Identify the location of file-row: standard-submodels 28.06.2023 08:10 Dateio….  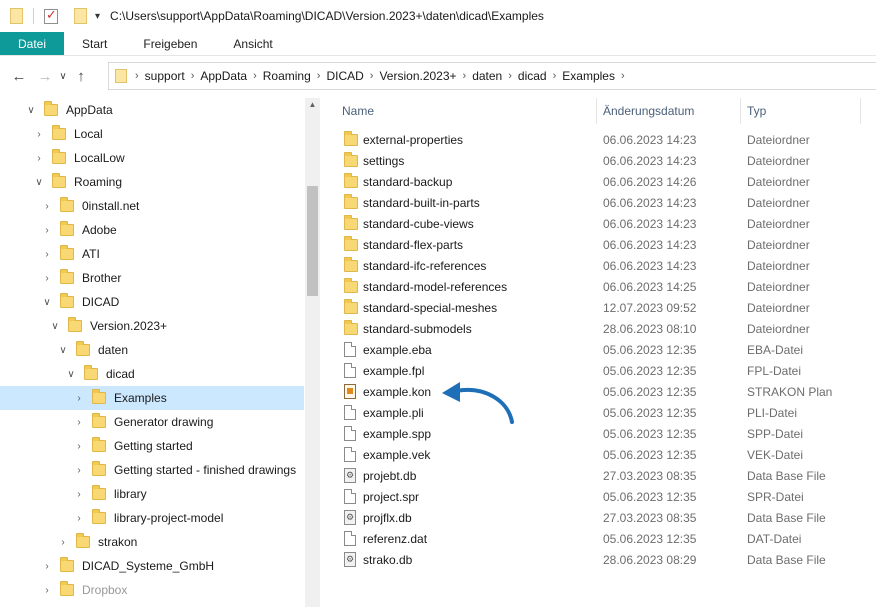
(603, 328).